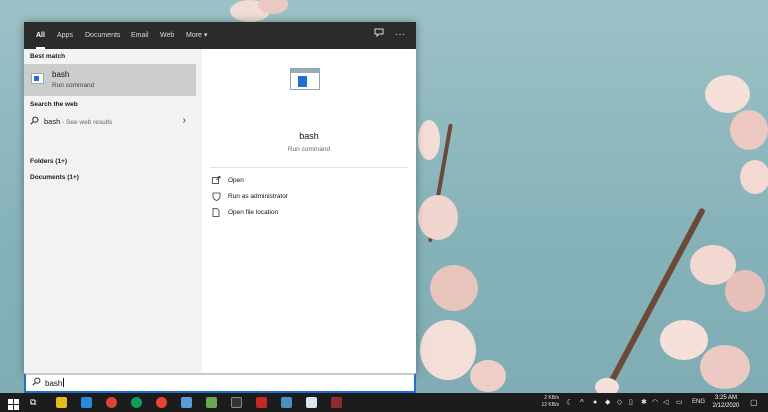 This screenshot has height=412, width=768. Describe the element at coordinates (64, 382) in the screenshot. I see `text-caret` at that location.